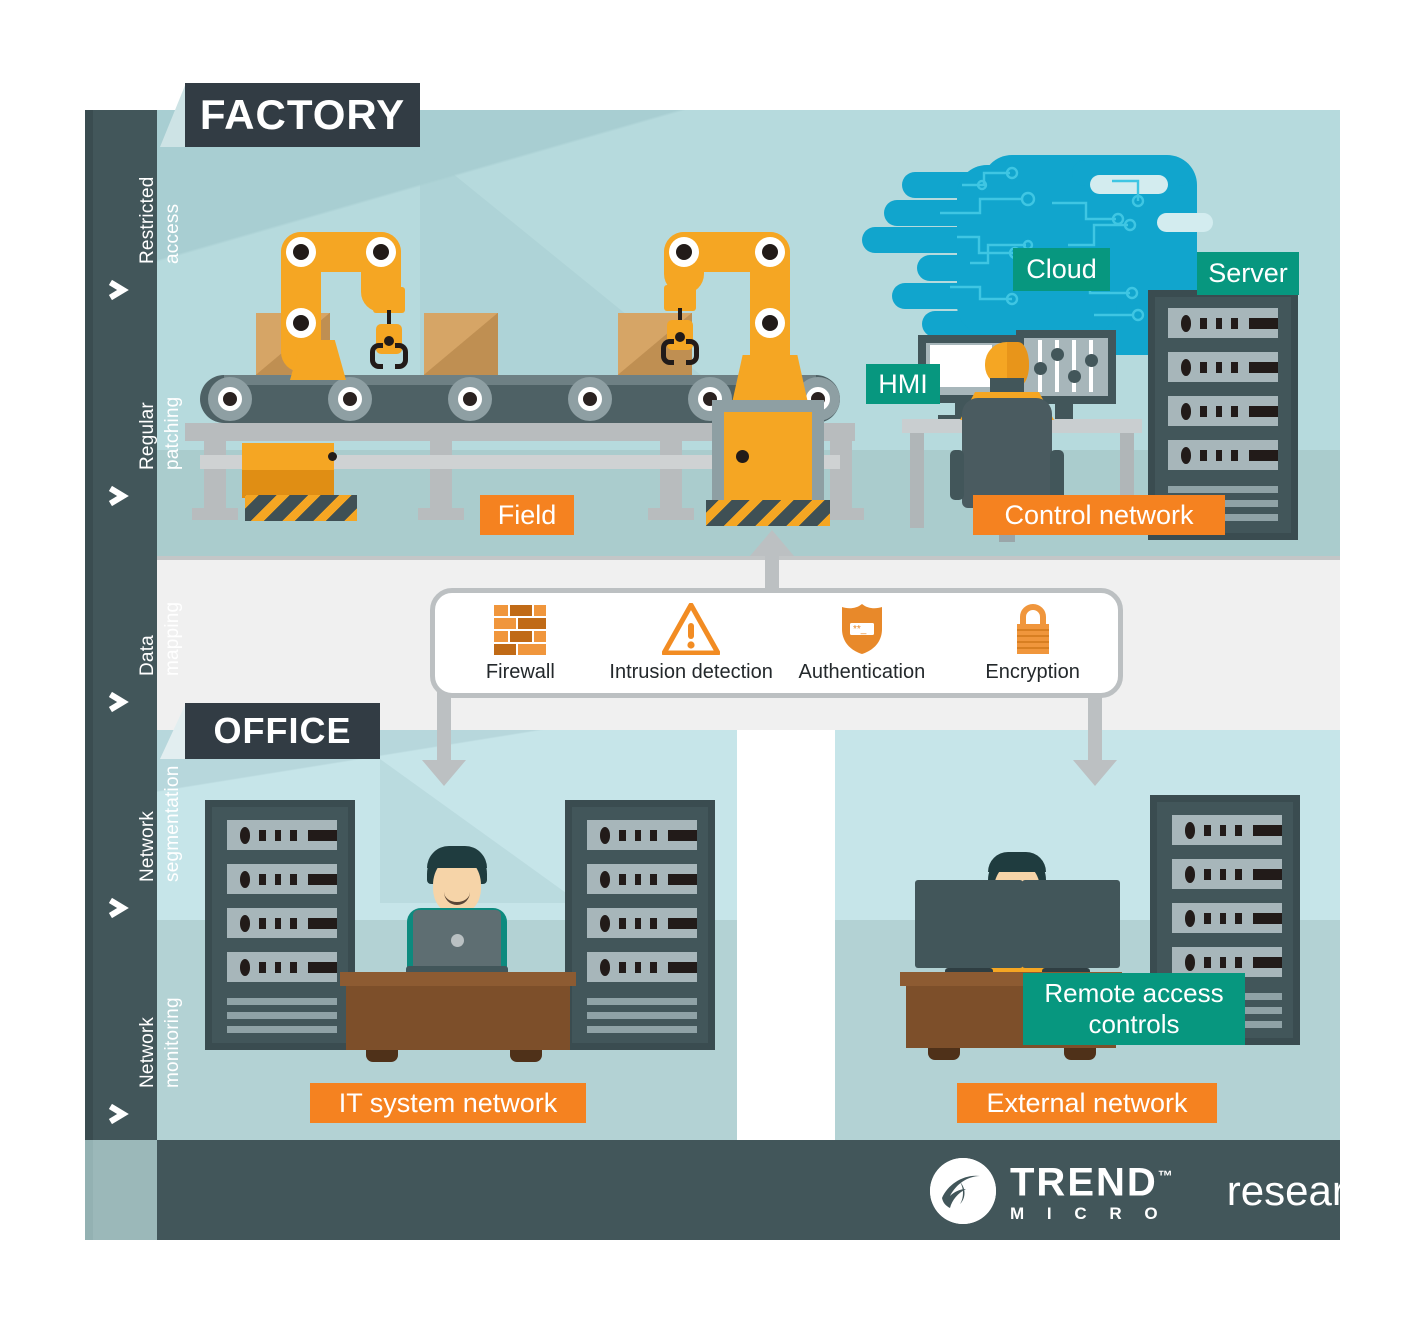 The width and height of the screenshot is (1427, 1325). I want to click on sidebar-item-data-mapping: Data mapping, so click(134, 625).